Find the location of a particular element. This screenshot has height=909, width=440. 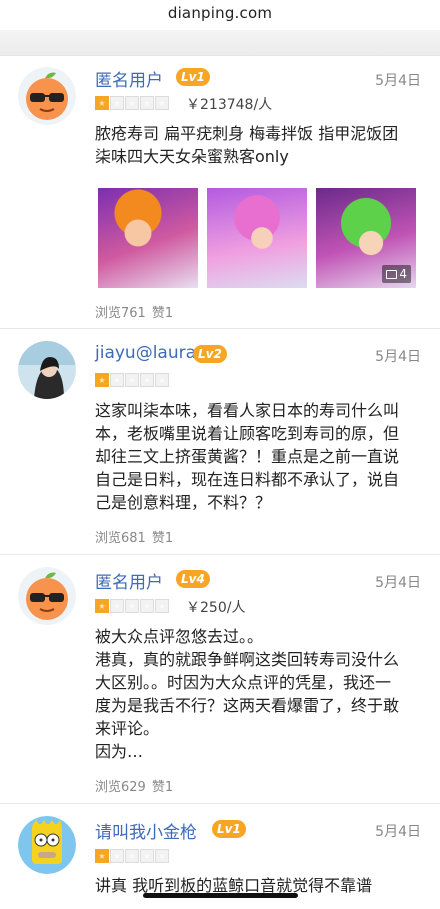

review-text-line: 却往三文上挤蛋黄酱？！重点是之前一直说 is located at coordinates (247, 456).